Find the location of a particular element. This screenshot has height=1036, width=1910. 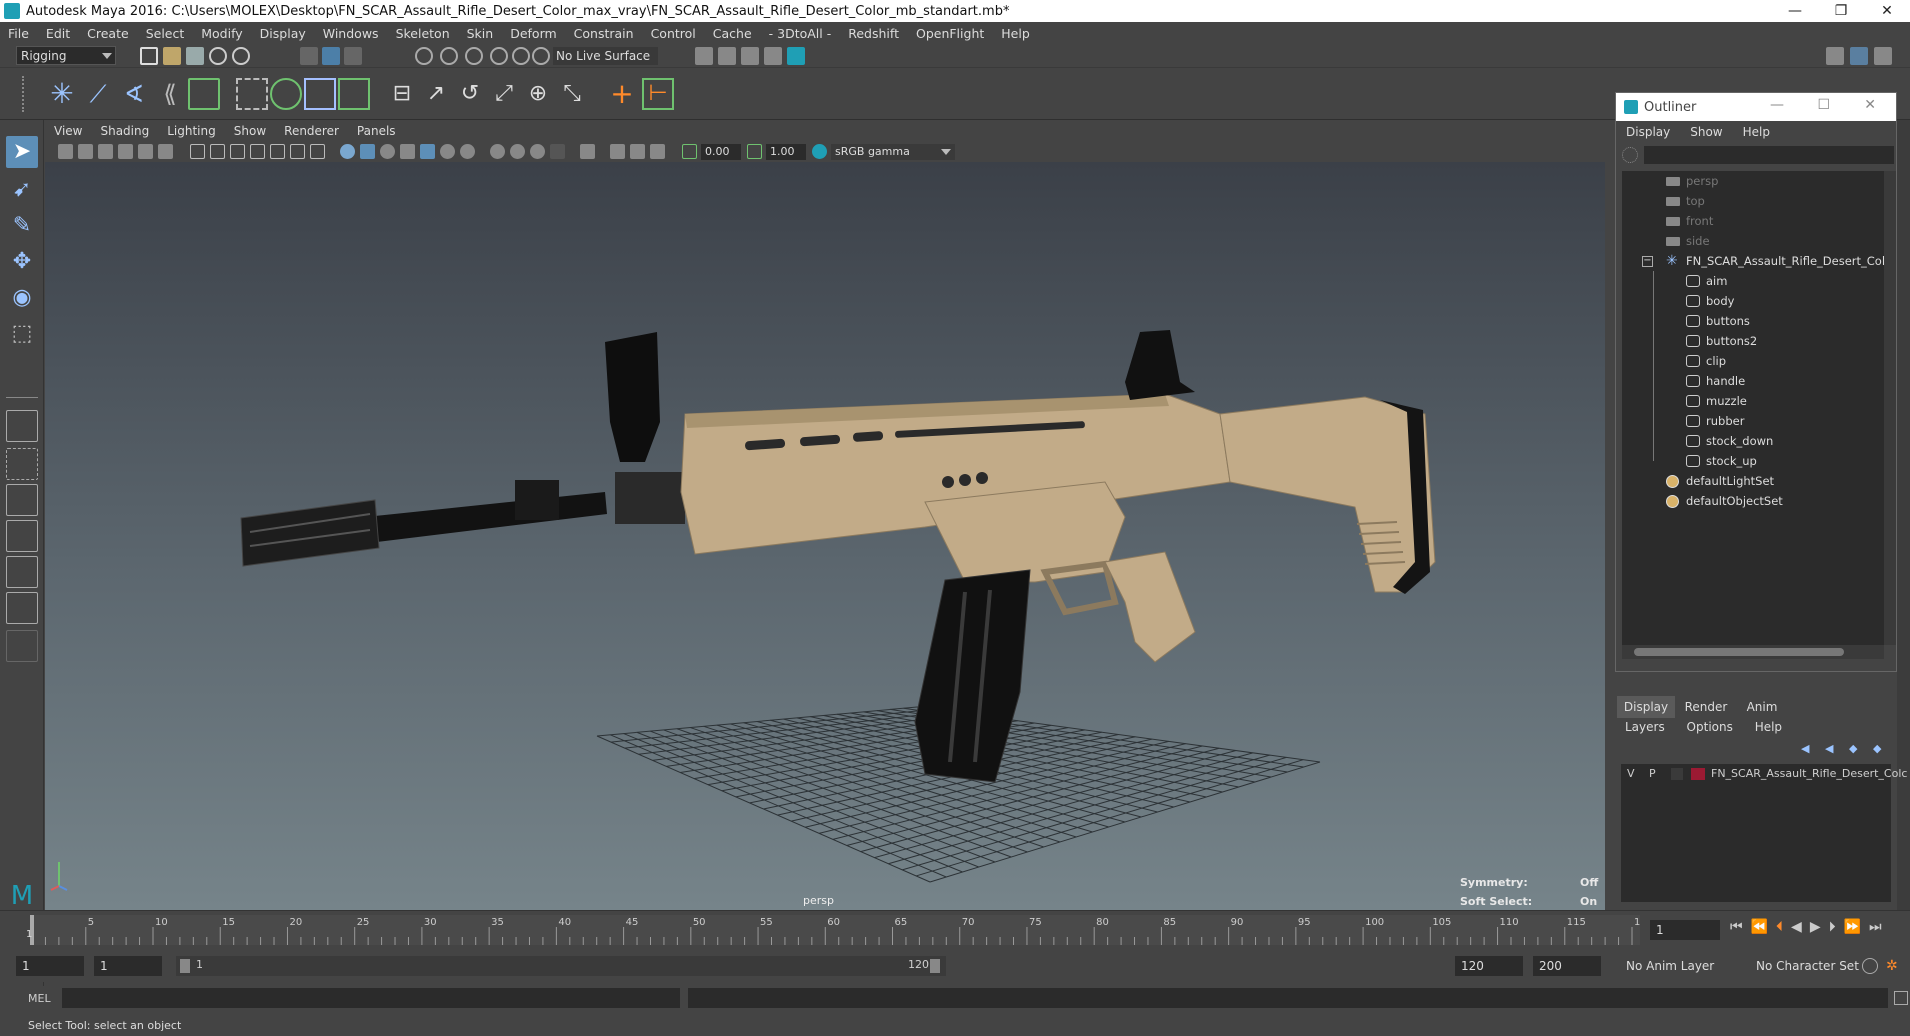

tab-render: Render is located at coordinates (1706, 707).